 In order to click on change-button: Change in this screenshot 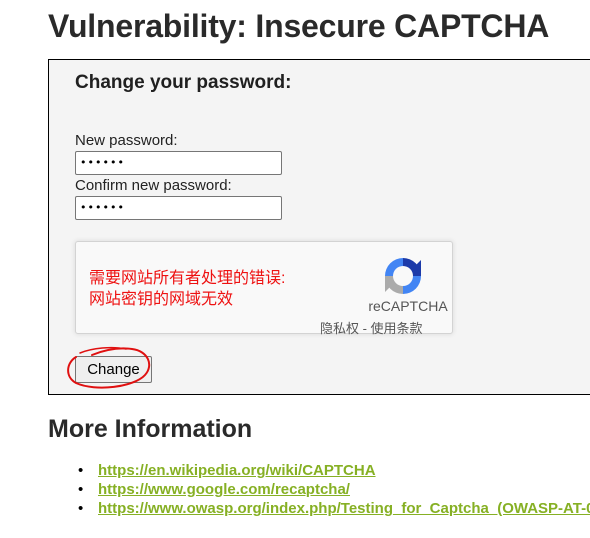, I will do `click(113, 369)`.